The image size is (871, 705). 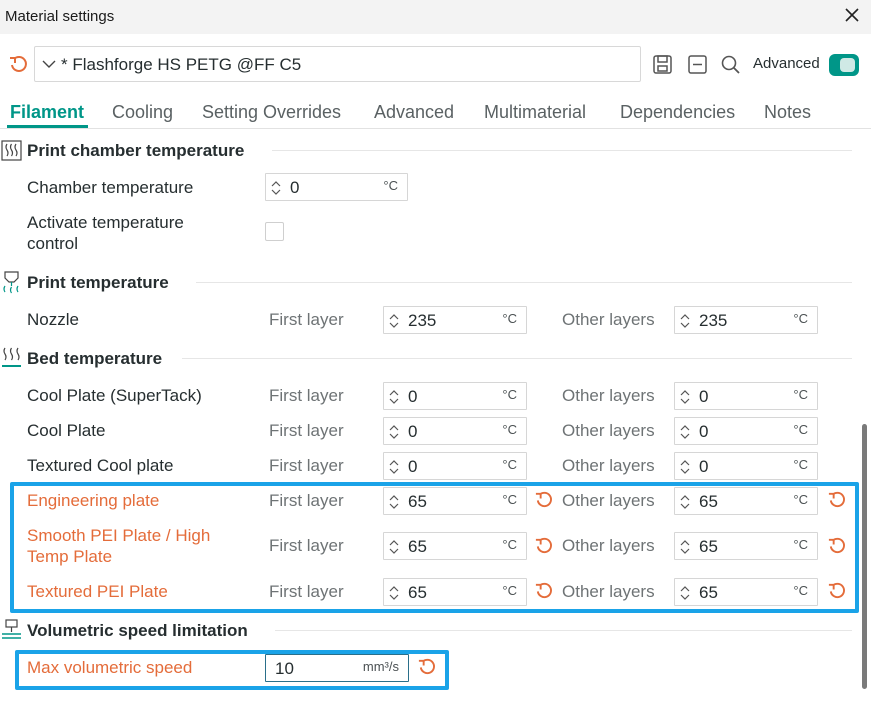 What do you see at coordinates (136, 150) in the screenshot?
I see `section-title-chamber: Print chamber temperature` at bounding box center [136, 150].